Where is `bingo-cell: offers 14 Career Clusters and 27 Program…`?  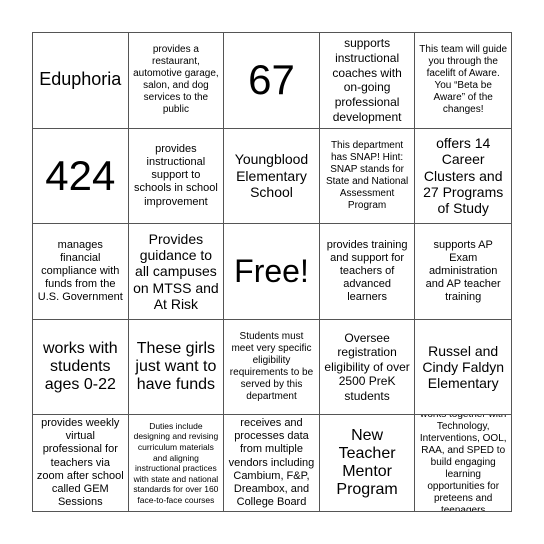
bingo-cell: offers 14 Career Clusters and 27 Program… is located at coordinates (463, 177).